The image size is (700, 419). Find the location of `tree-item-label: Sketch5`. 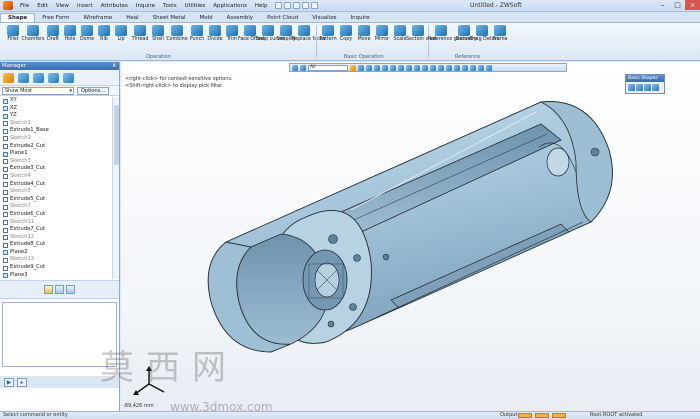

tree-item-label: Sketch5 is located at coordinates (20, 191).